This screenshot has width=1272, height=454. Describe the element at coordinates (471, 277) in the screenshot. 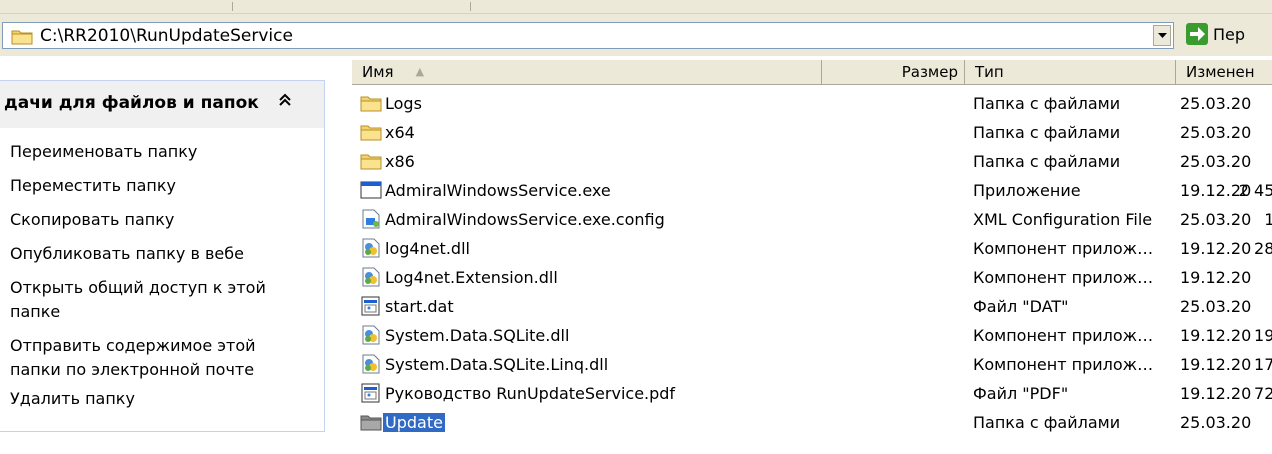

I see `file-name: Log4net.Extension.dll` at that location.